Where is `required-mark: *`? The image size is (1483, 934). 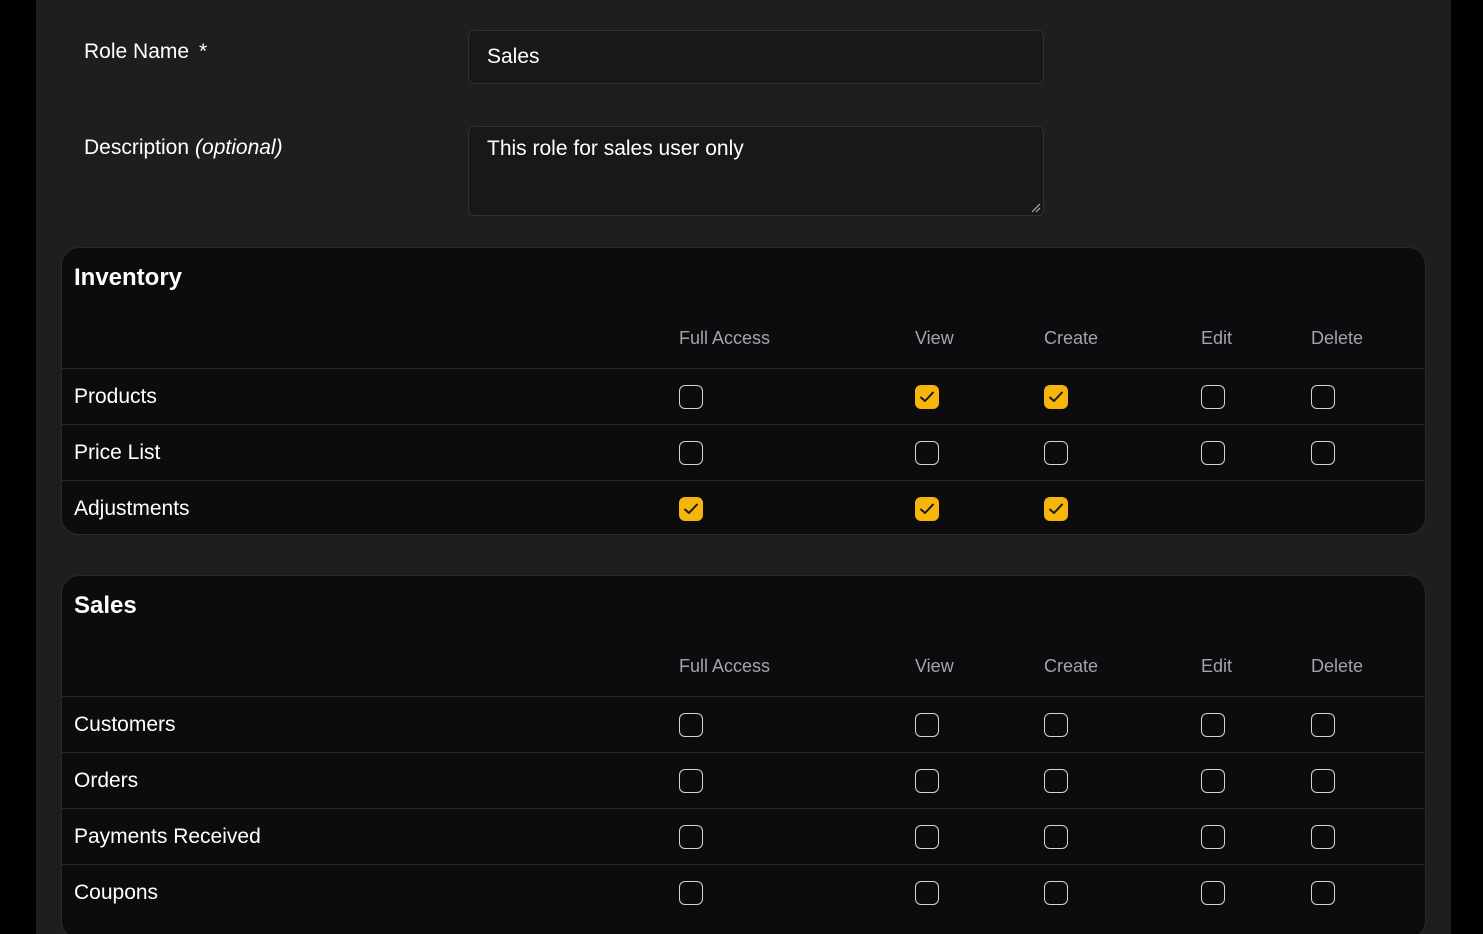 required-mark: * is located at coordinates (203, 51).